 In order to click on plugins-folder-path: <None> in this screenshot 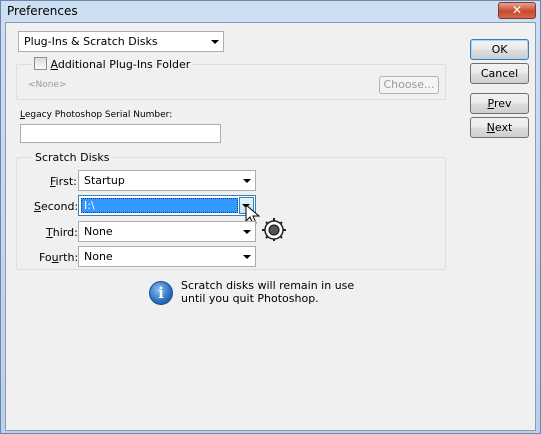, I will do `click(47, 85)`.